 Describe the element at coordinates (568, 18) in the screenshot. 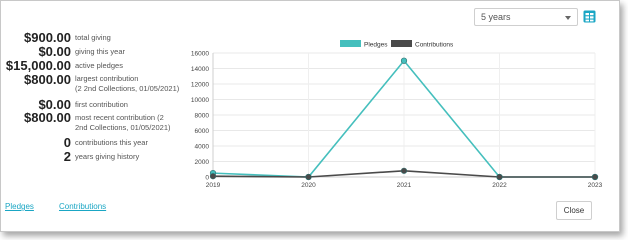

I see `chevron-down-icon` at that location.